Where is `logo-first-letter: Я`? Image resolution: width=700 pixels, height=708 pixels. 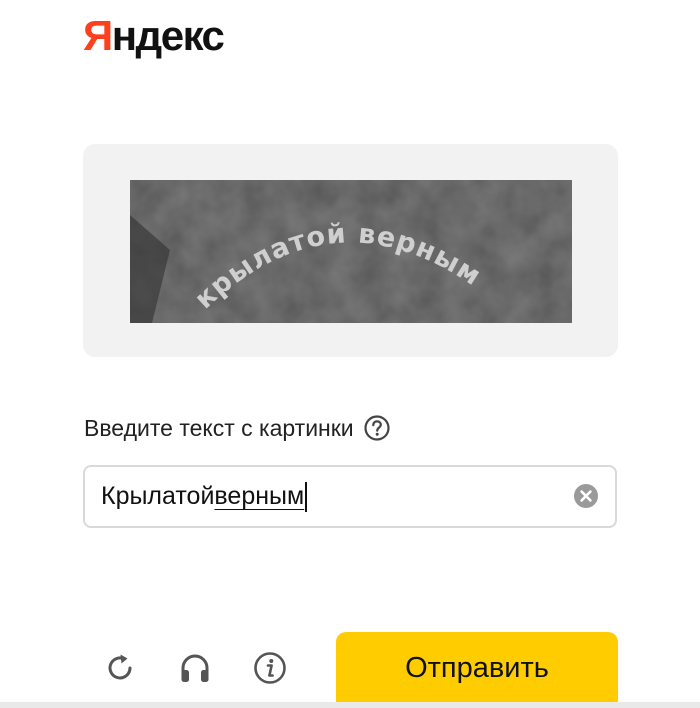 logo-first-letter: Я is located at coordinates (98, 35).